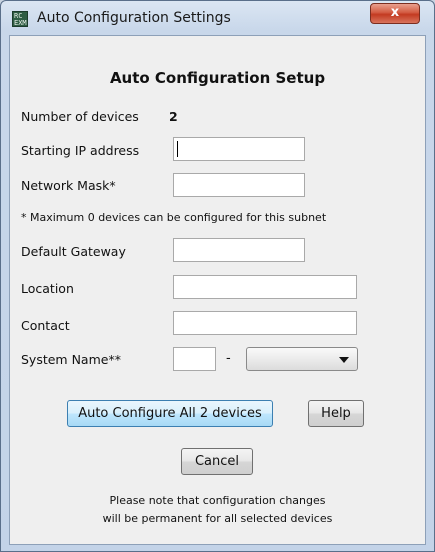 The width and height of the screenshot is (435, 552). What do you see at coordinates (47, 288) in the screenshot?
I see `location-label: Location` at bounding box center [47, 288].